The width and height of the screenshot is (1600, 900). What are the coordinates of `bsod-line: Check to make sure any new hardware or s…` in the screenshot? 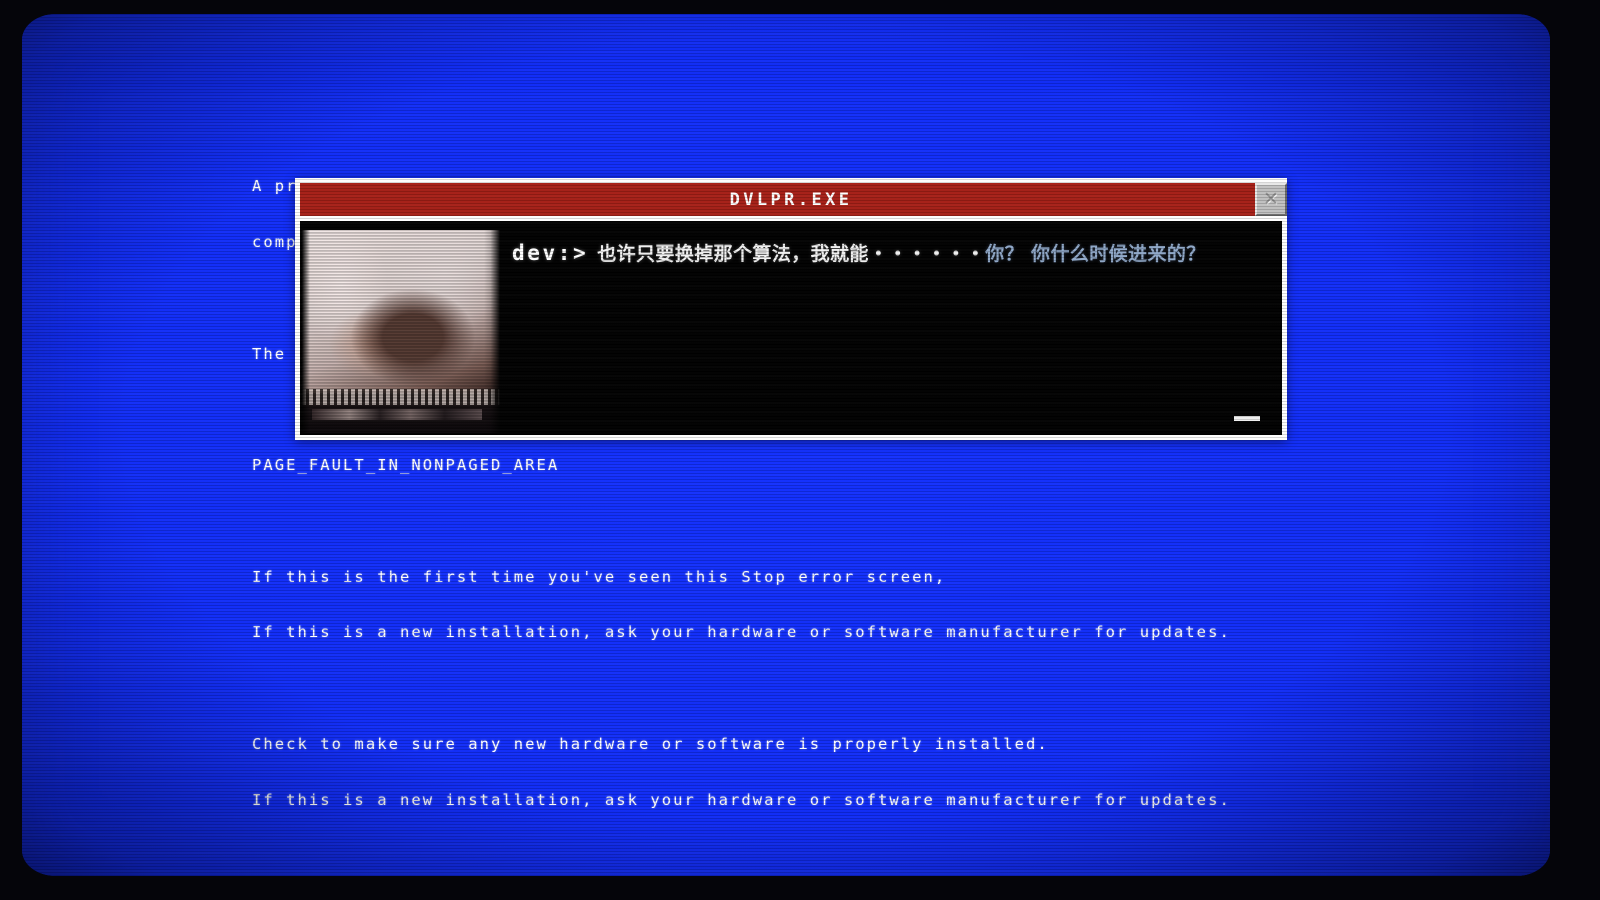 It's located at (650, 744).